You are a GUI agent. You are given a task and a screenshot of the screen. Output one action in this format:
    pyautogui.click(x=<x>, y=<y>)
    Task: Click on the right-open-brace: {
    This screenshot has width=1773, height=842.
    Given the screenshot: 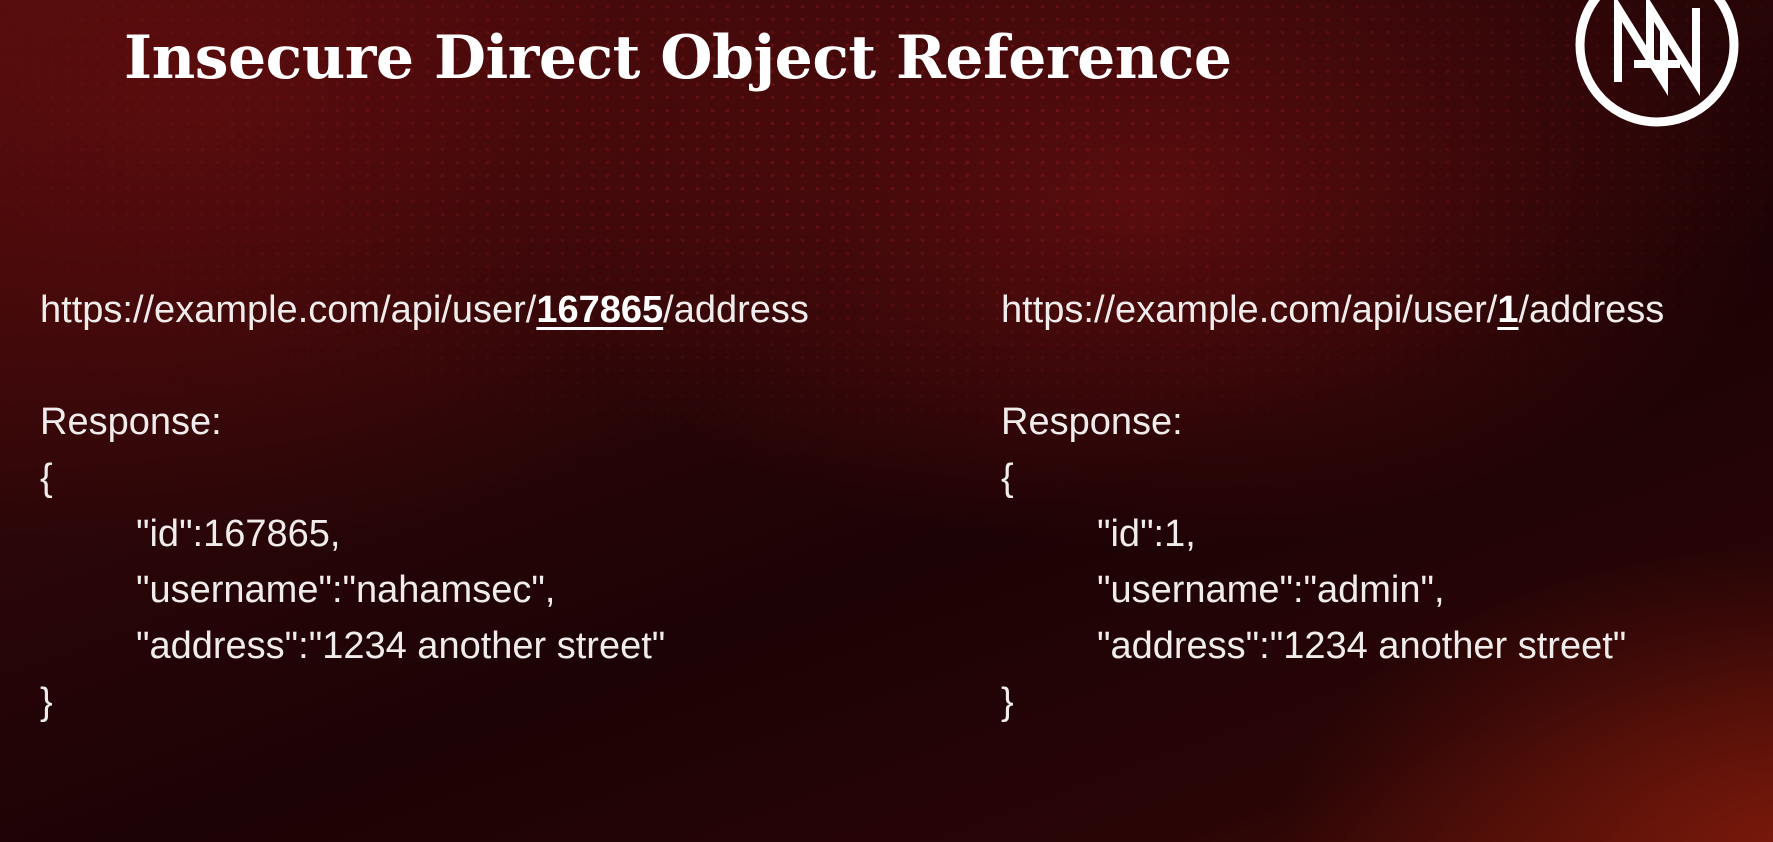 What is the action you would take?
    pyautogui.click(x=1007, y=478)
    